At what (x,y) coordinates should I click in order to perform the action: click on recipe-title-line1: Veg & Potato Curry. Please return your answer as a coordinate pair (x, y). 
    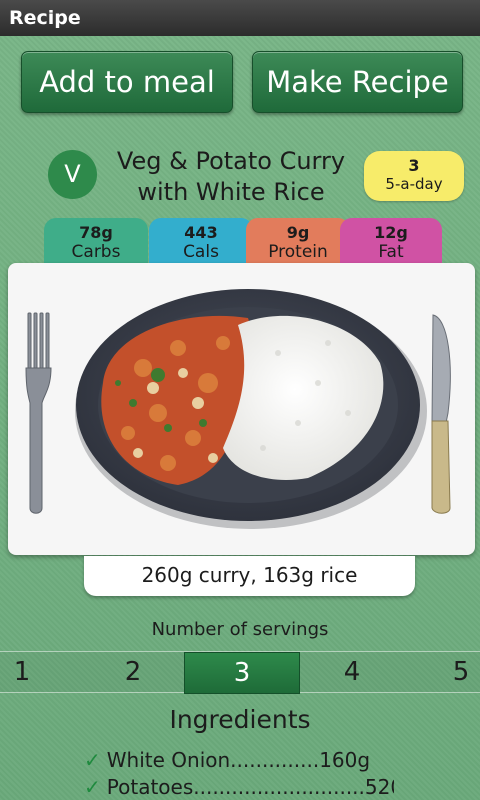
    Looking at the image, I should click on (231, 161).